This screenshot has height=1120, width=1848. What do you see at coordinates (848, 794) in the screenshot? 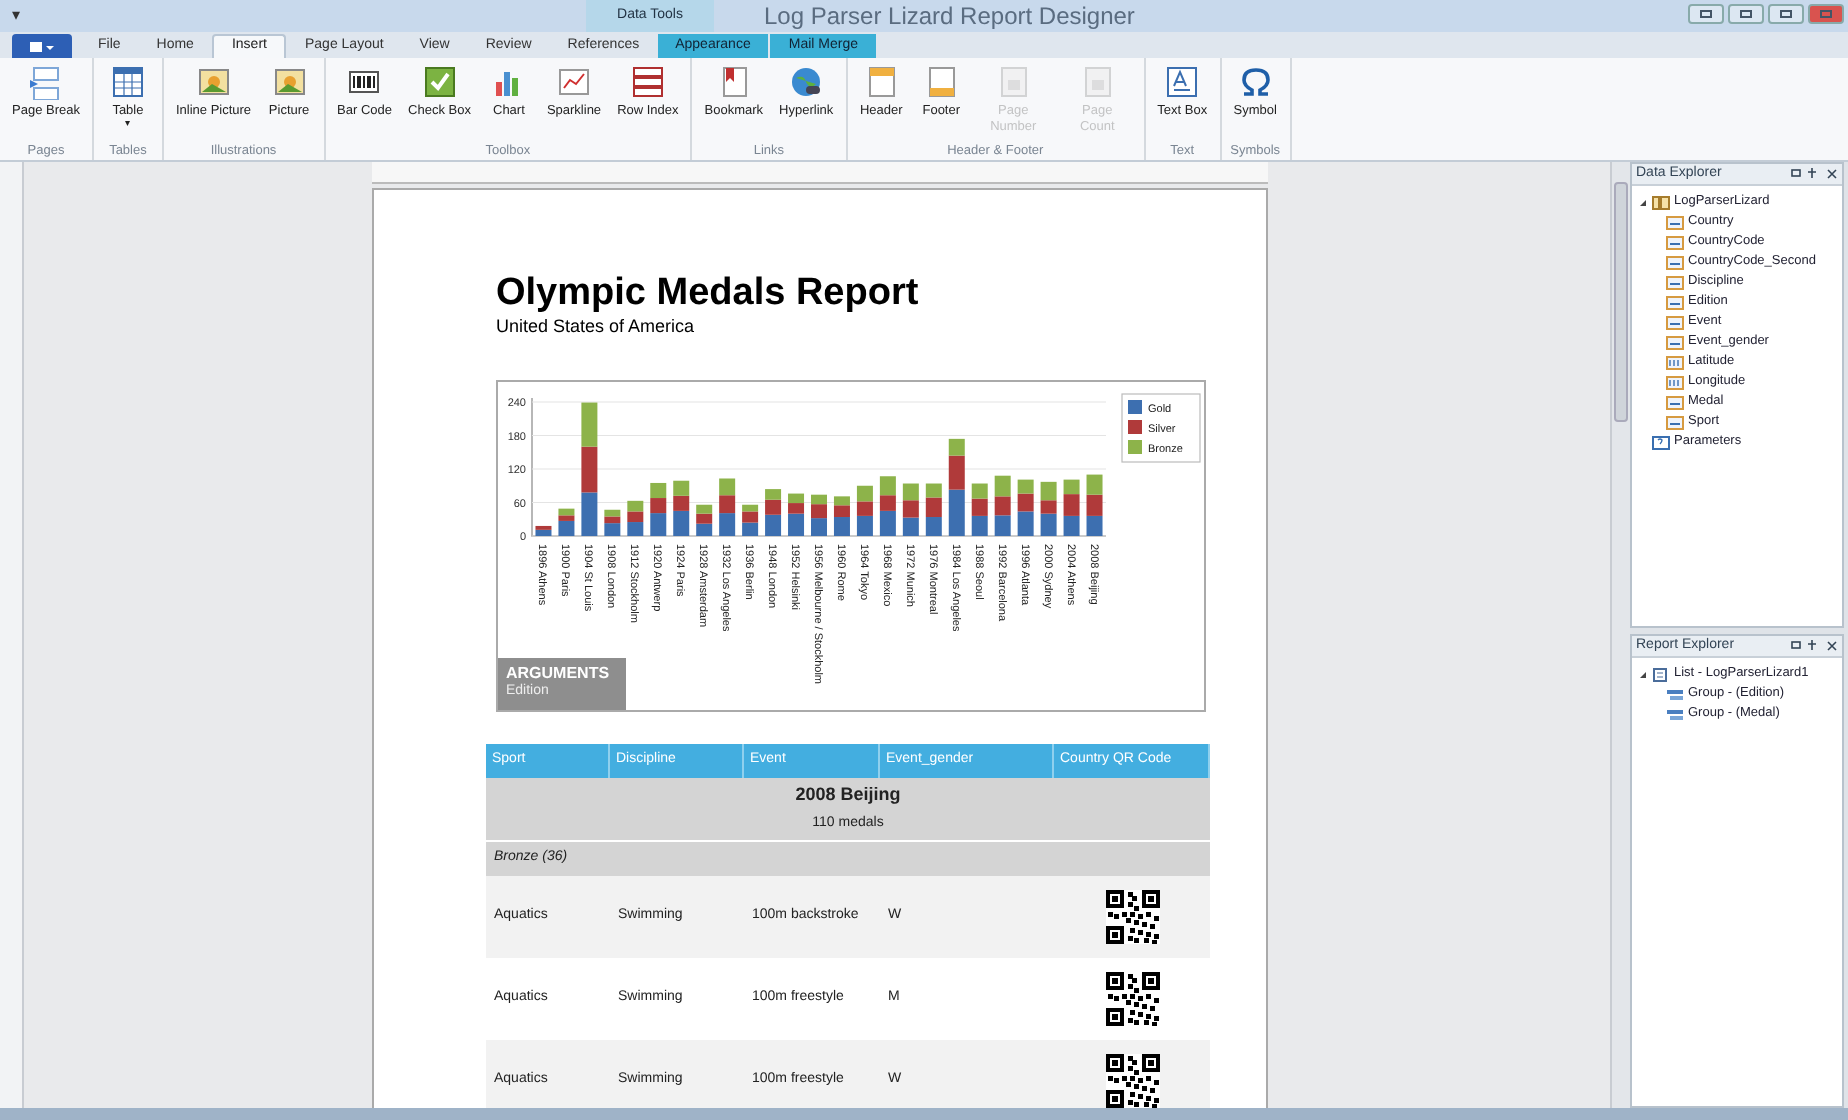
I see `group-title: 2008 Beijing` at bounding box center [848, 794].